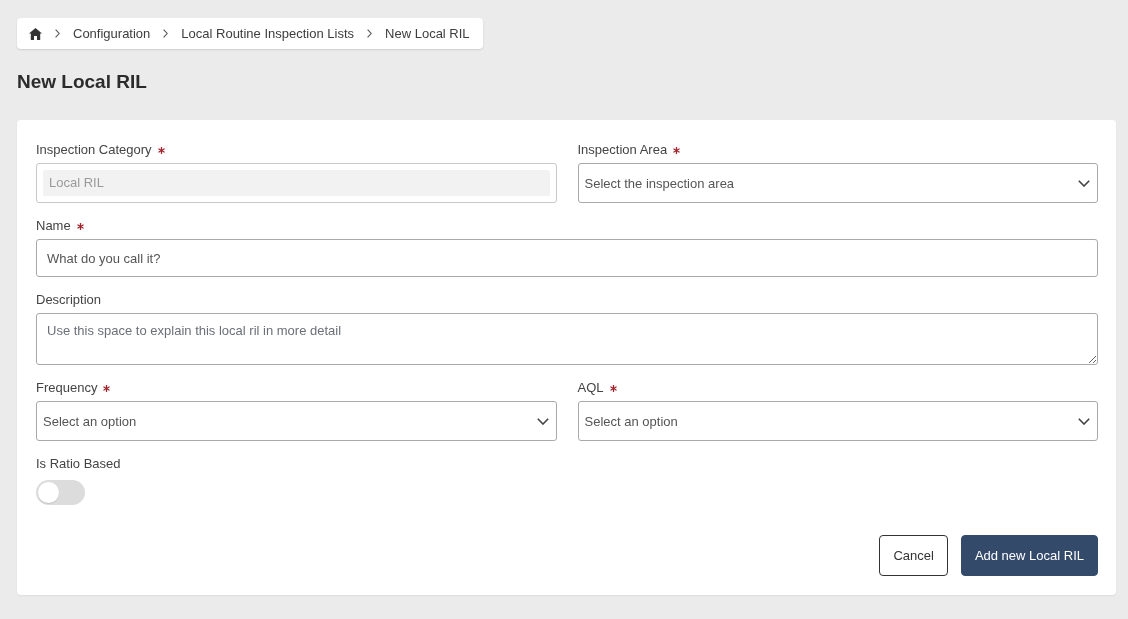 This screenshot has height=619, width=1128. Describe the element at coordinates (67, 388) in the screenshot. I see `field-label: Frequency` at that location.